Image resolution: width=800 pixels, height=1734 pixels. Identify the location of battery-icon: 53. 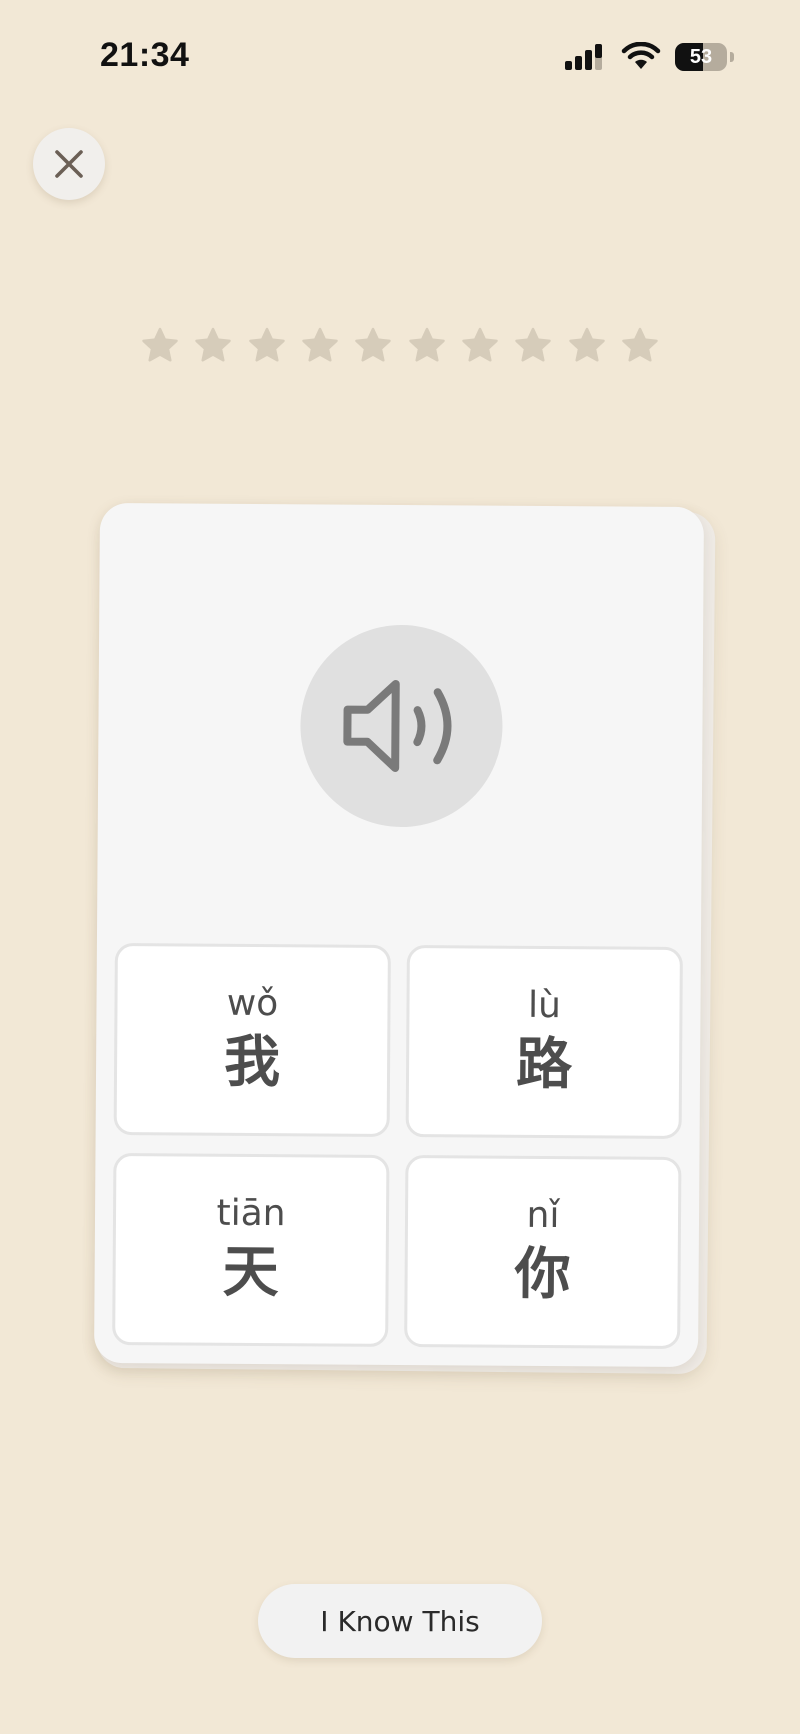
(701, 57).